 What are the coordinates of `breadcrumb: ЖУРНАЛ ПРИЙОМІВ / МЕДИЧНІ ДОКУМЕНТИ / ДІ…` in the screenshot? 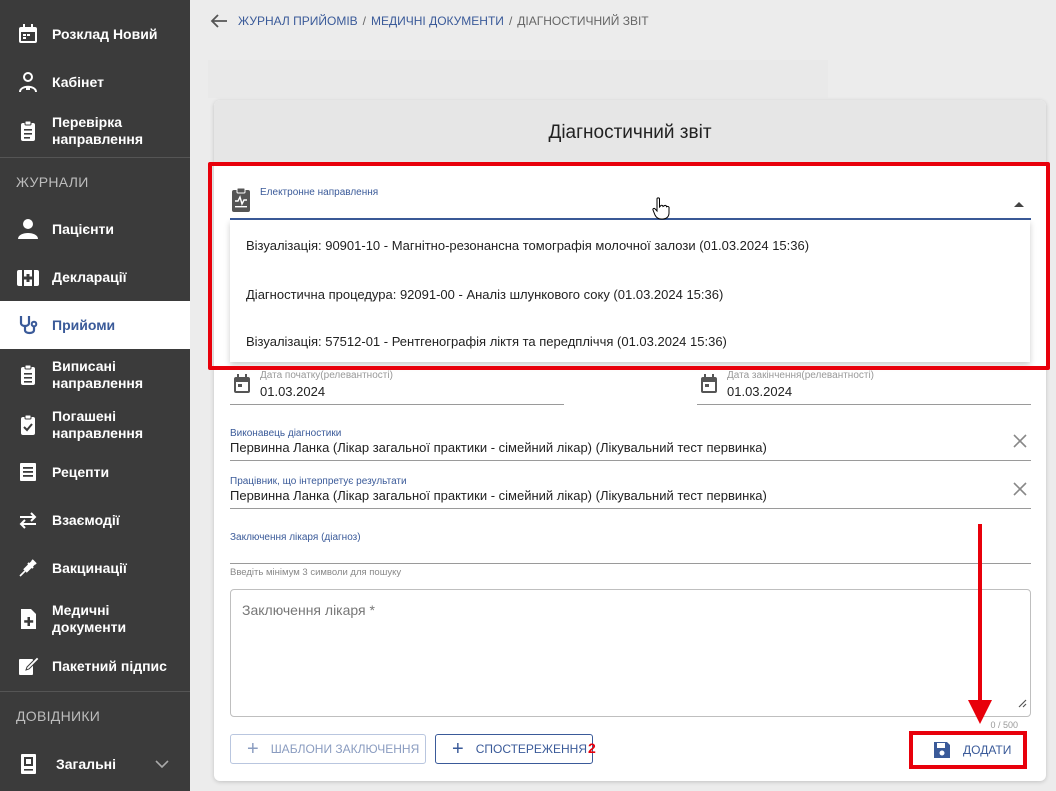 It's located at (428, 21).